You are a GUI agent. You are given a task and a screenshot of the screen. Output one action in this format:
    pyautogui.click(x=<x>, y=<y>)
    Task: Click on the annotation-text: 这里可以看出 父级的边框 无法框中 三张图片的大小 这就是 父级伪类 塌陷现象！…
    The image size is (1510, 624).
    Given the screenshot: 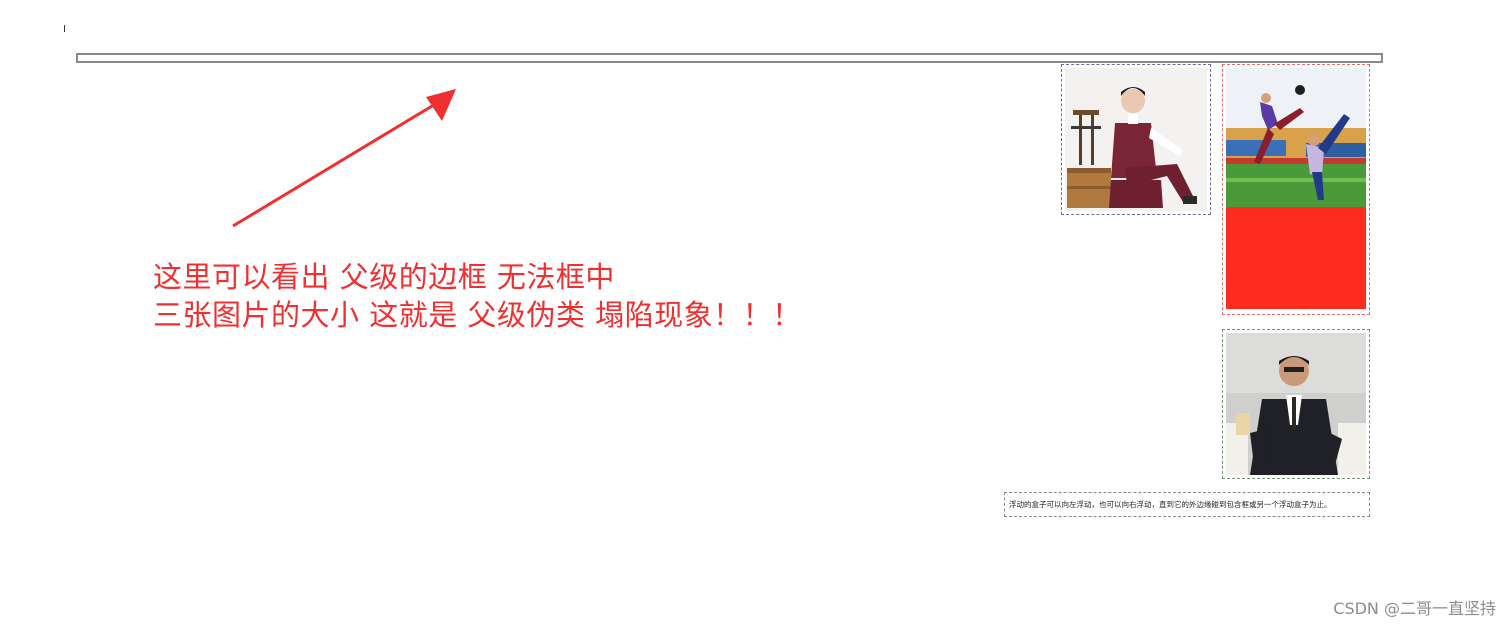 What is the action you would take?
    pyautogui.click(x=477, y=296)
    